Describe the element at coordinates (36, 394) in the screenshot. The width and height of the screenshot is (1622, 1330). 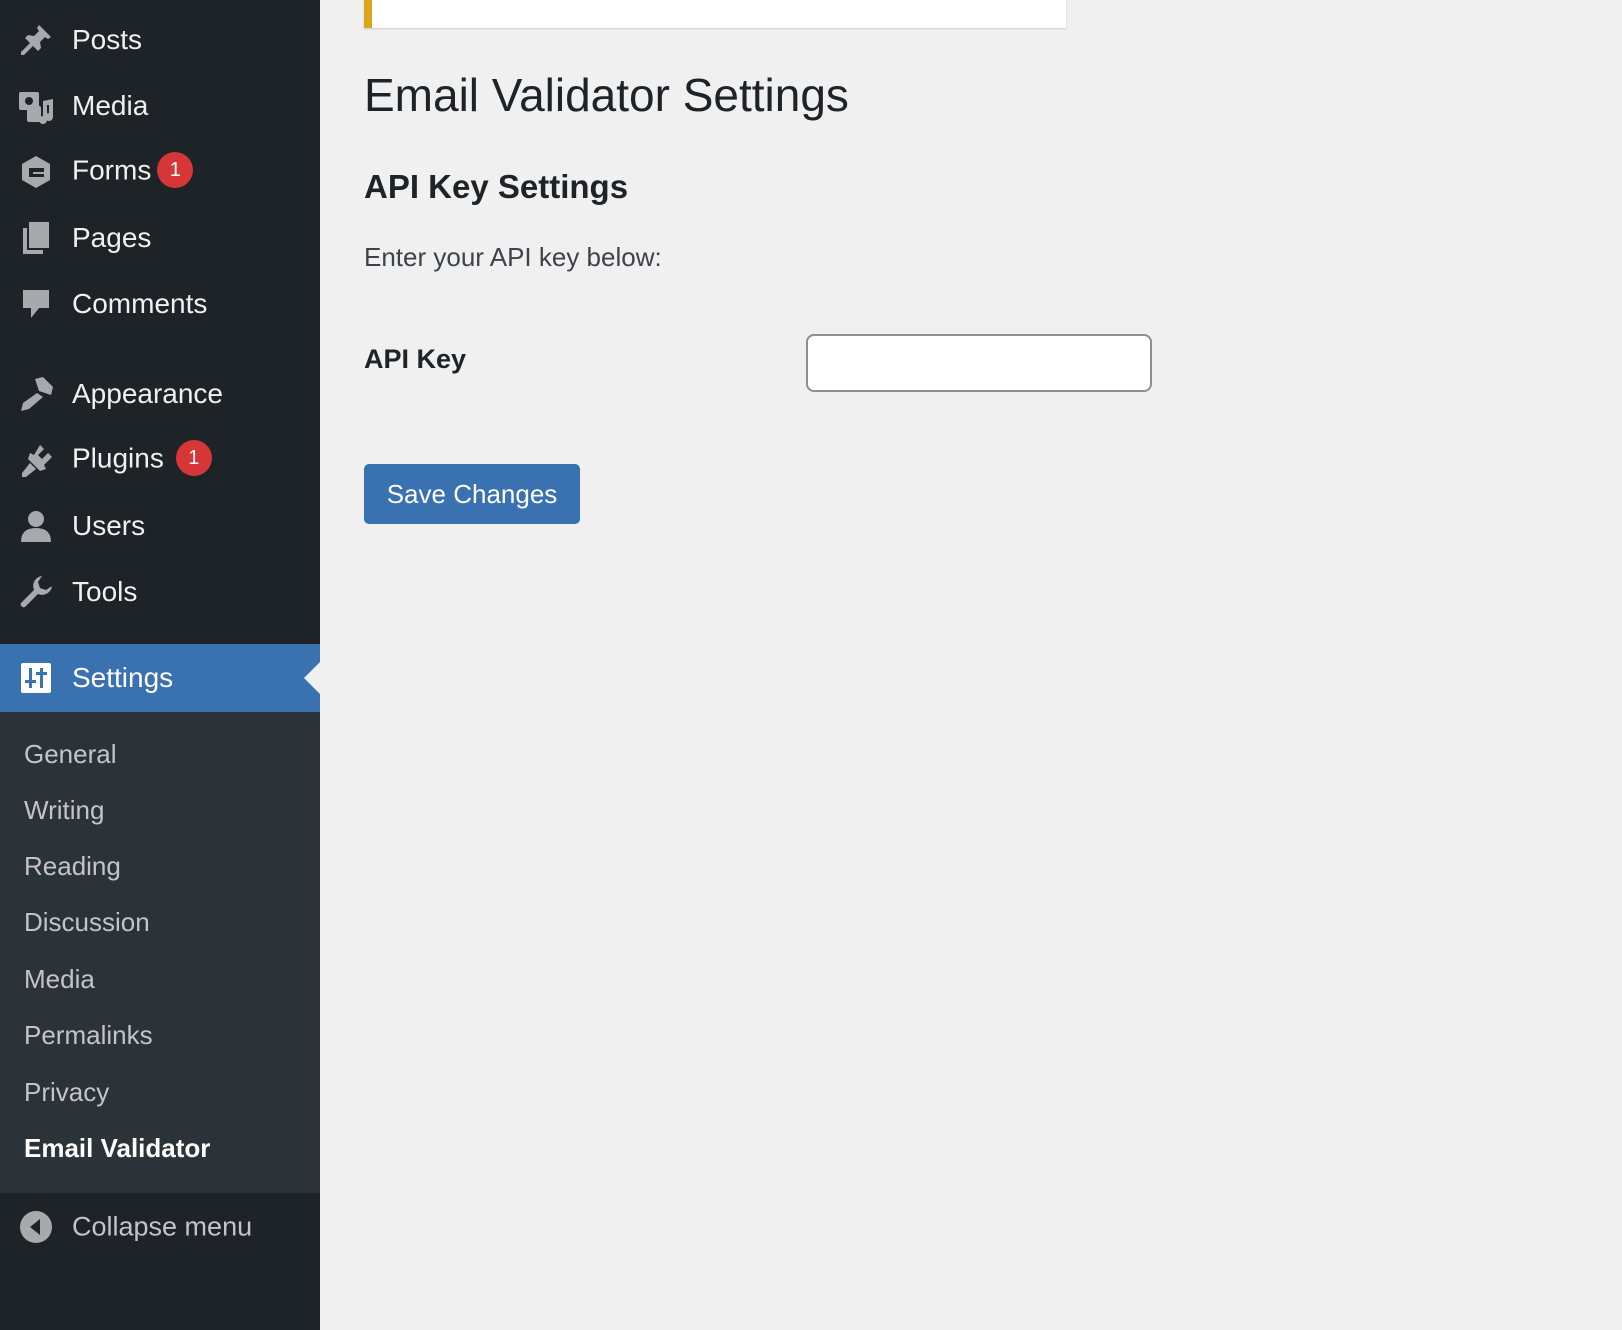
I see `brush-icon` at that location.